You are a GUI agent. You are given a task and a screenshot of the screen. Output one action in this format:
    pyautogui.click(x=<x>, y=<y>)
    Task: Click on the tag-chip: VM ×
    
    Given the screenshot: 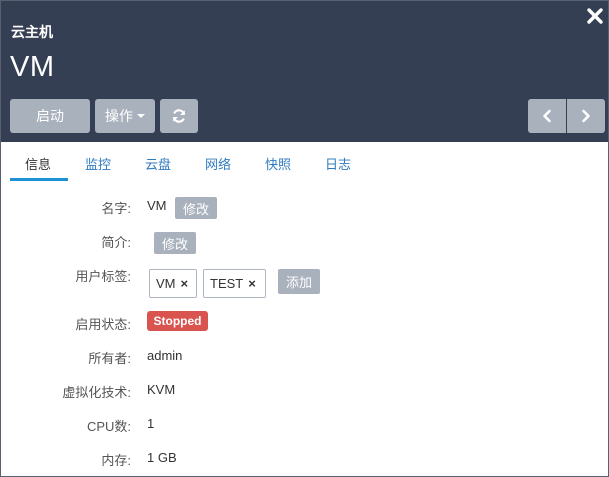 What is the action you would take?
    pyautogui.click(x=173, y=283)
    